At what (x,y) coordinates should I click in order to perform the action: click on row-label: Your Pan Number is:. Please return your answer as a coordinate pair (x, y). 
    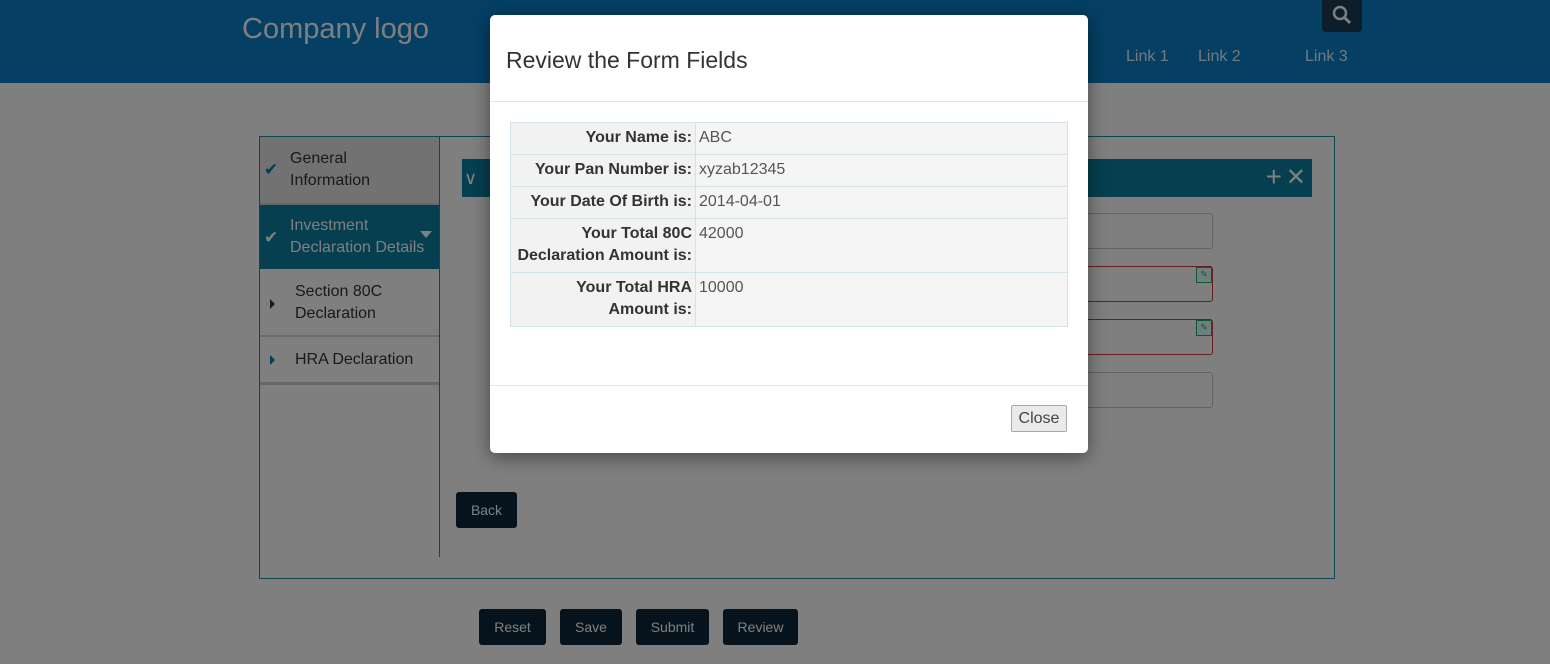
    Looking at the image, I should click on (603, 170).